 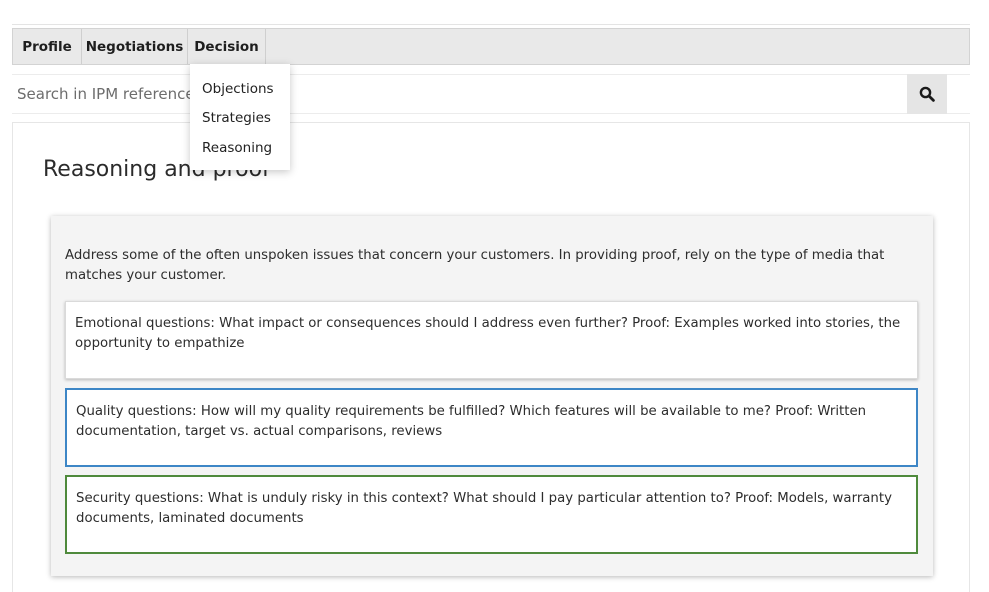 What do you see at coordinates (227, 46) in the screenshot?
I see `tab-decision: Decision` at bounding box center [227, 46].